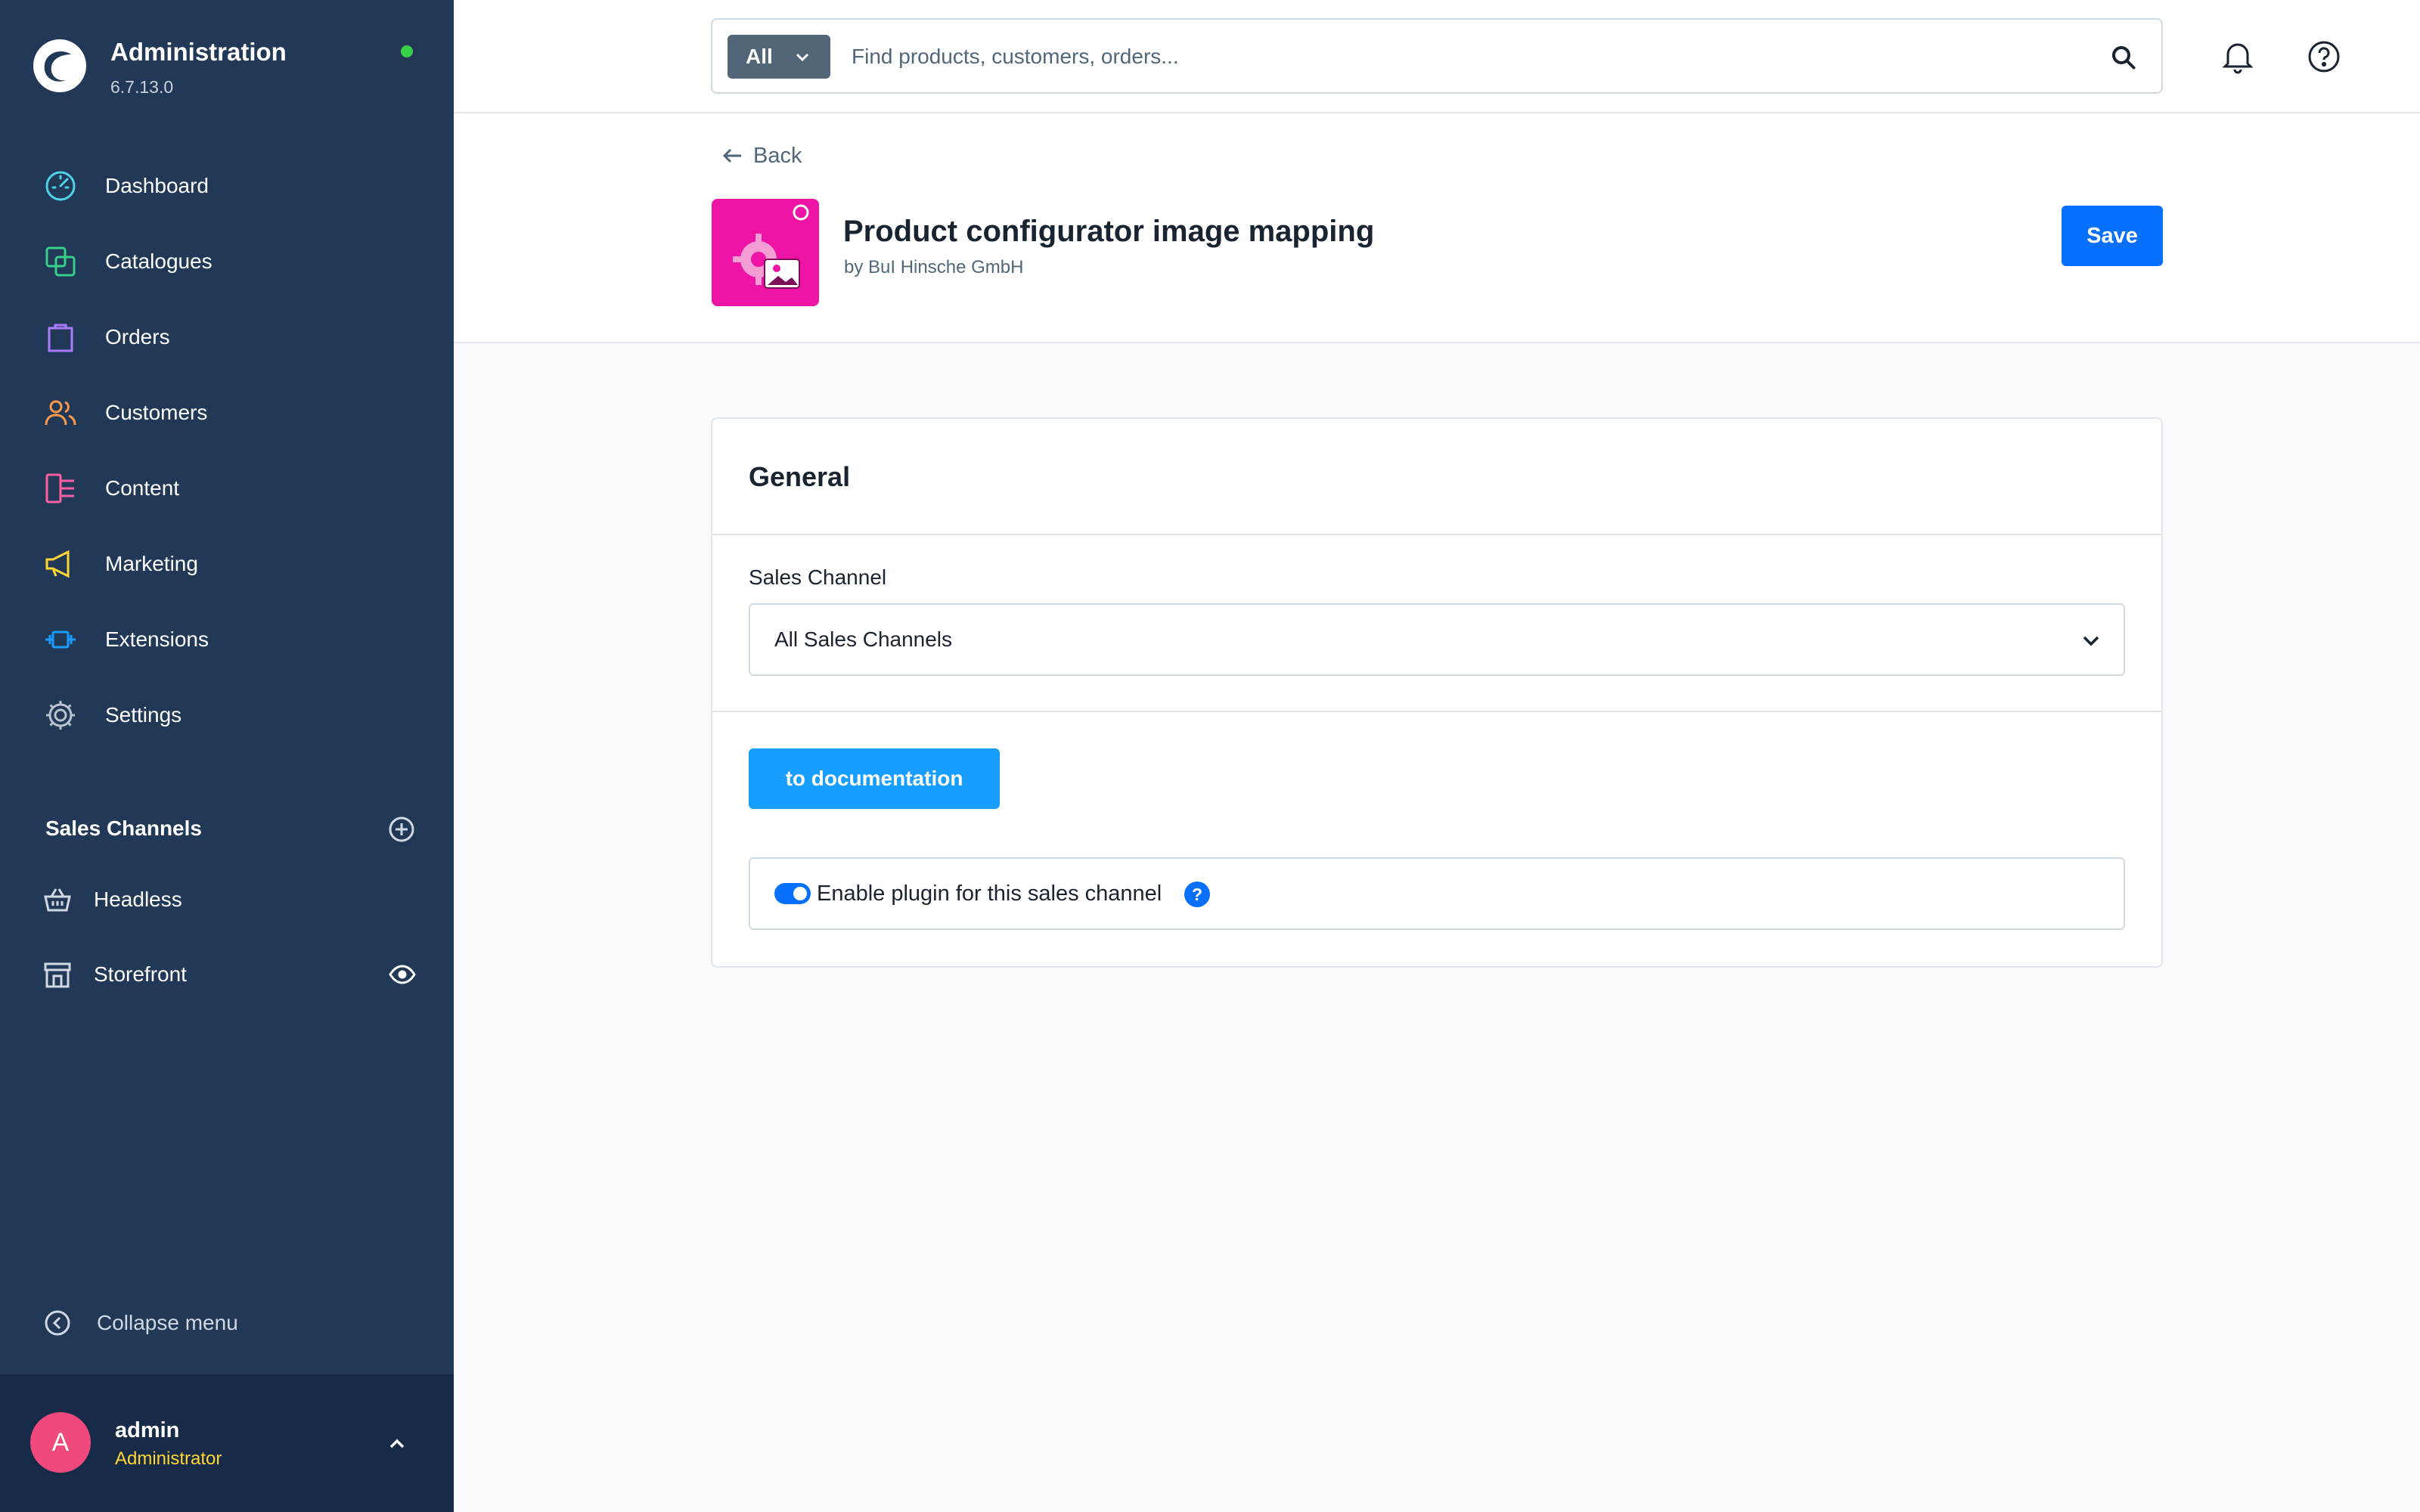  I want to click on plugin-logo-icon, so click(765, 253).